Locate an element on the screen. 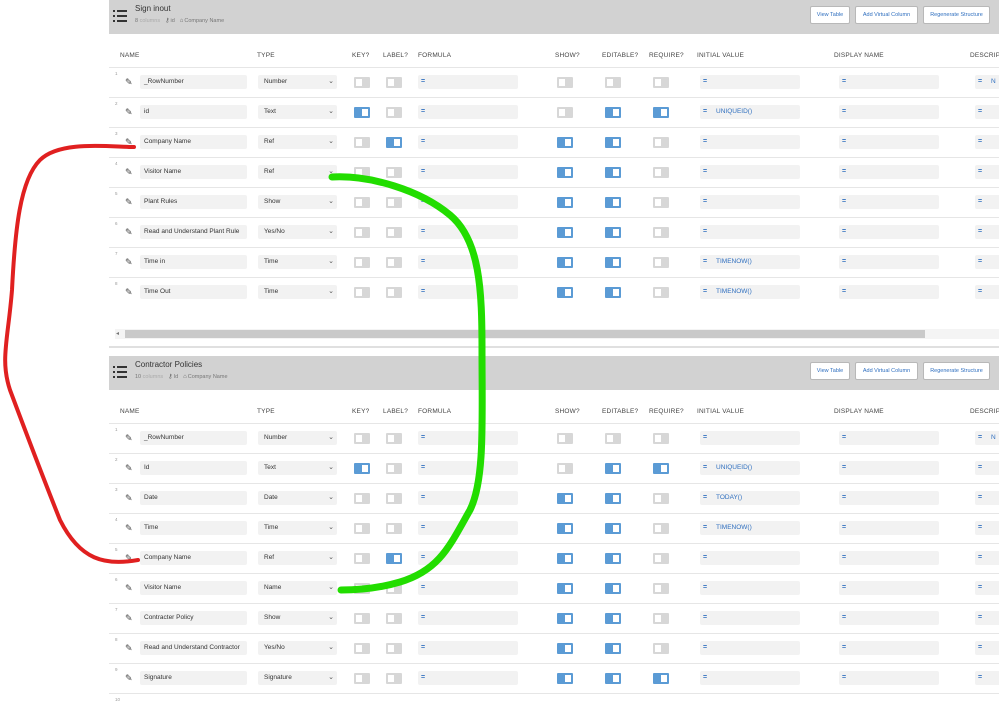  column-name-field: Id is located at coordinates (193, 468).